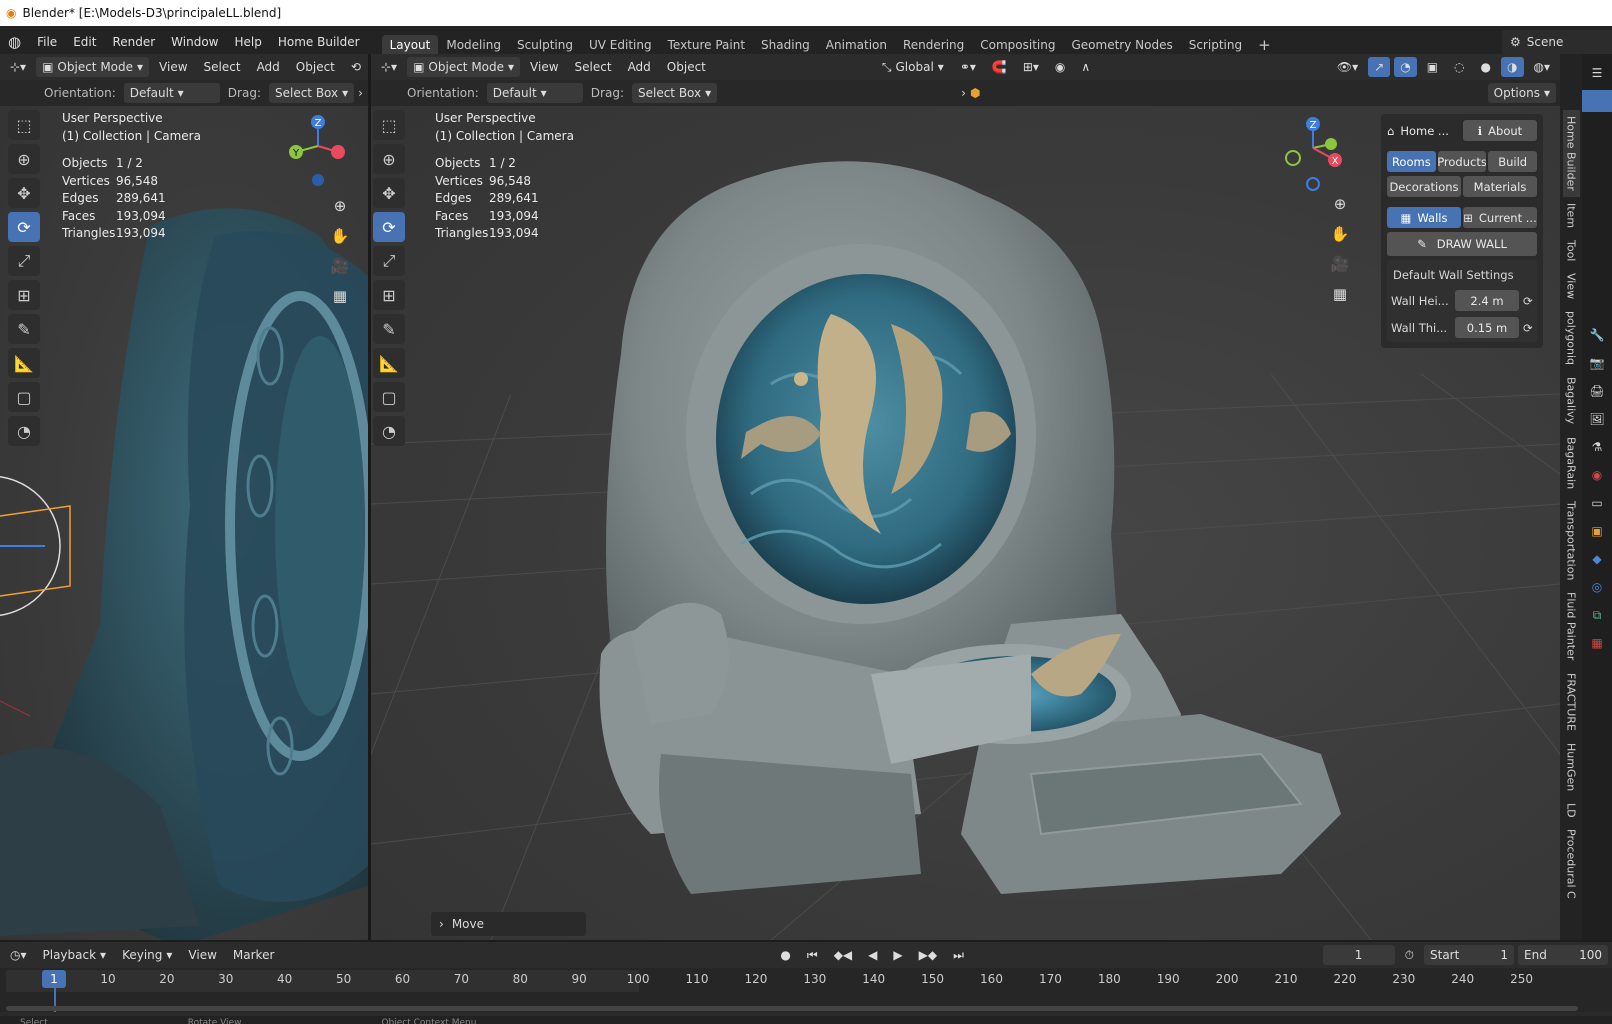 This screenshot has width=1612, height=1024. I want to click on next-keyframe-icon: ▶◆, so click(928, 955).